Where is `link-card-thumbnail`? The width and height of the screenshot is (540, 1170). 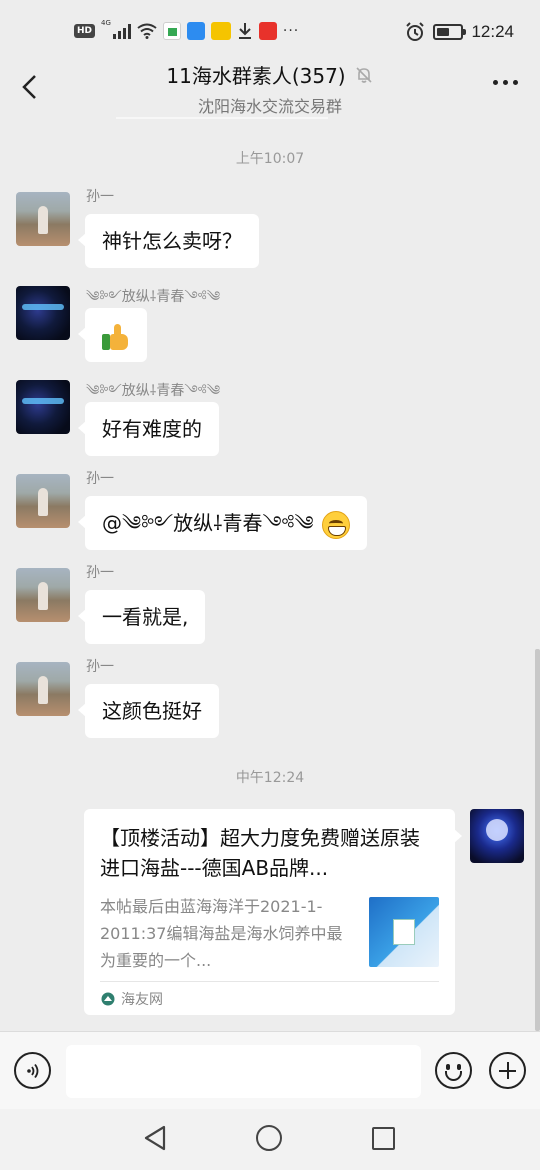
link-card-thumbnail is located at coordinates (404, 932).